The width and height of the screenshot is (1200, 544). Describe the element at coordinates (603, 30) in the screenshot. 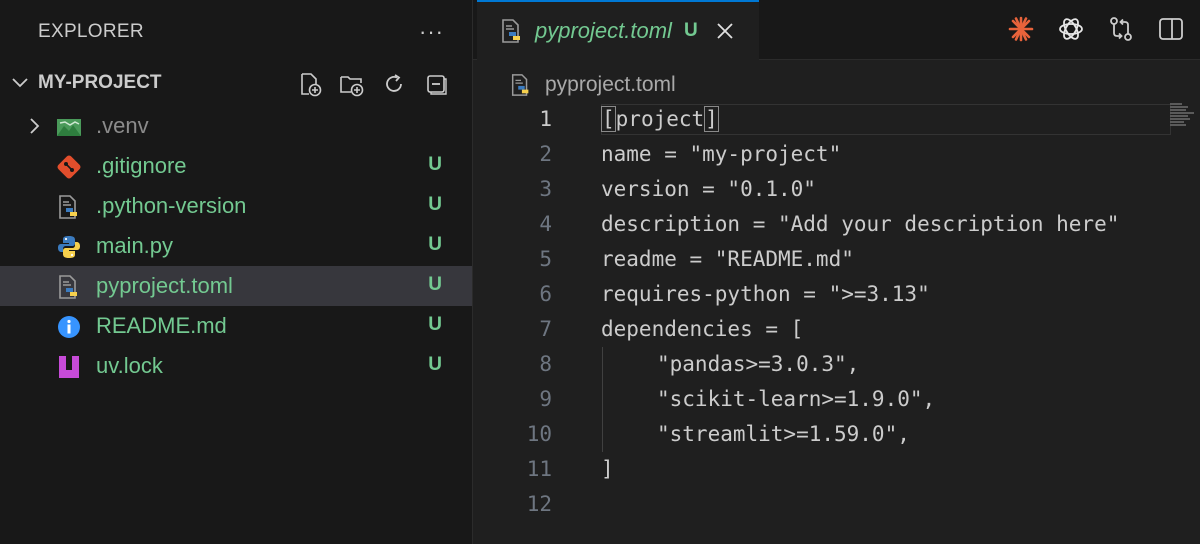

I see `tab-label: pyproject.toml` at that location.